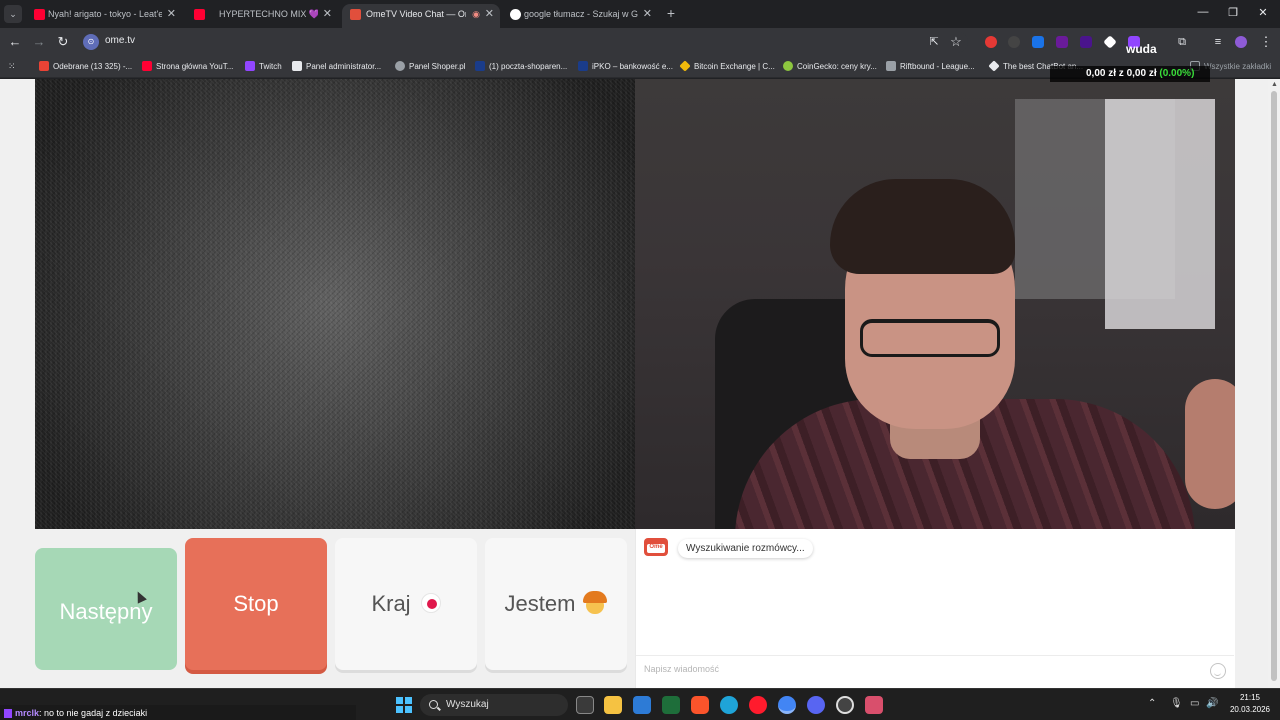 The image size is (1280, 720). Describe the element at coordinates (1218, 42) in the screenshot. I see `media-controls-icon: ≡` at that location.